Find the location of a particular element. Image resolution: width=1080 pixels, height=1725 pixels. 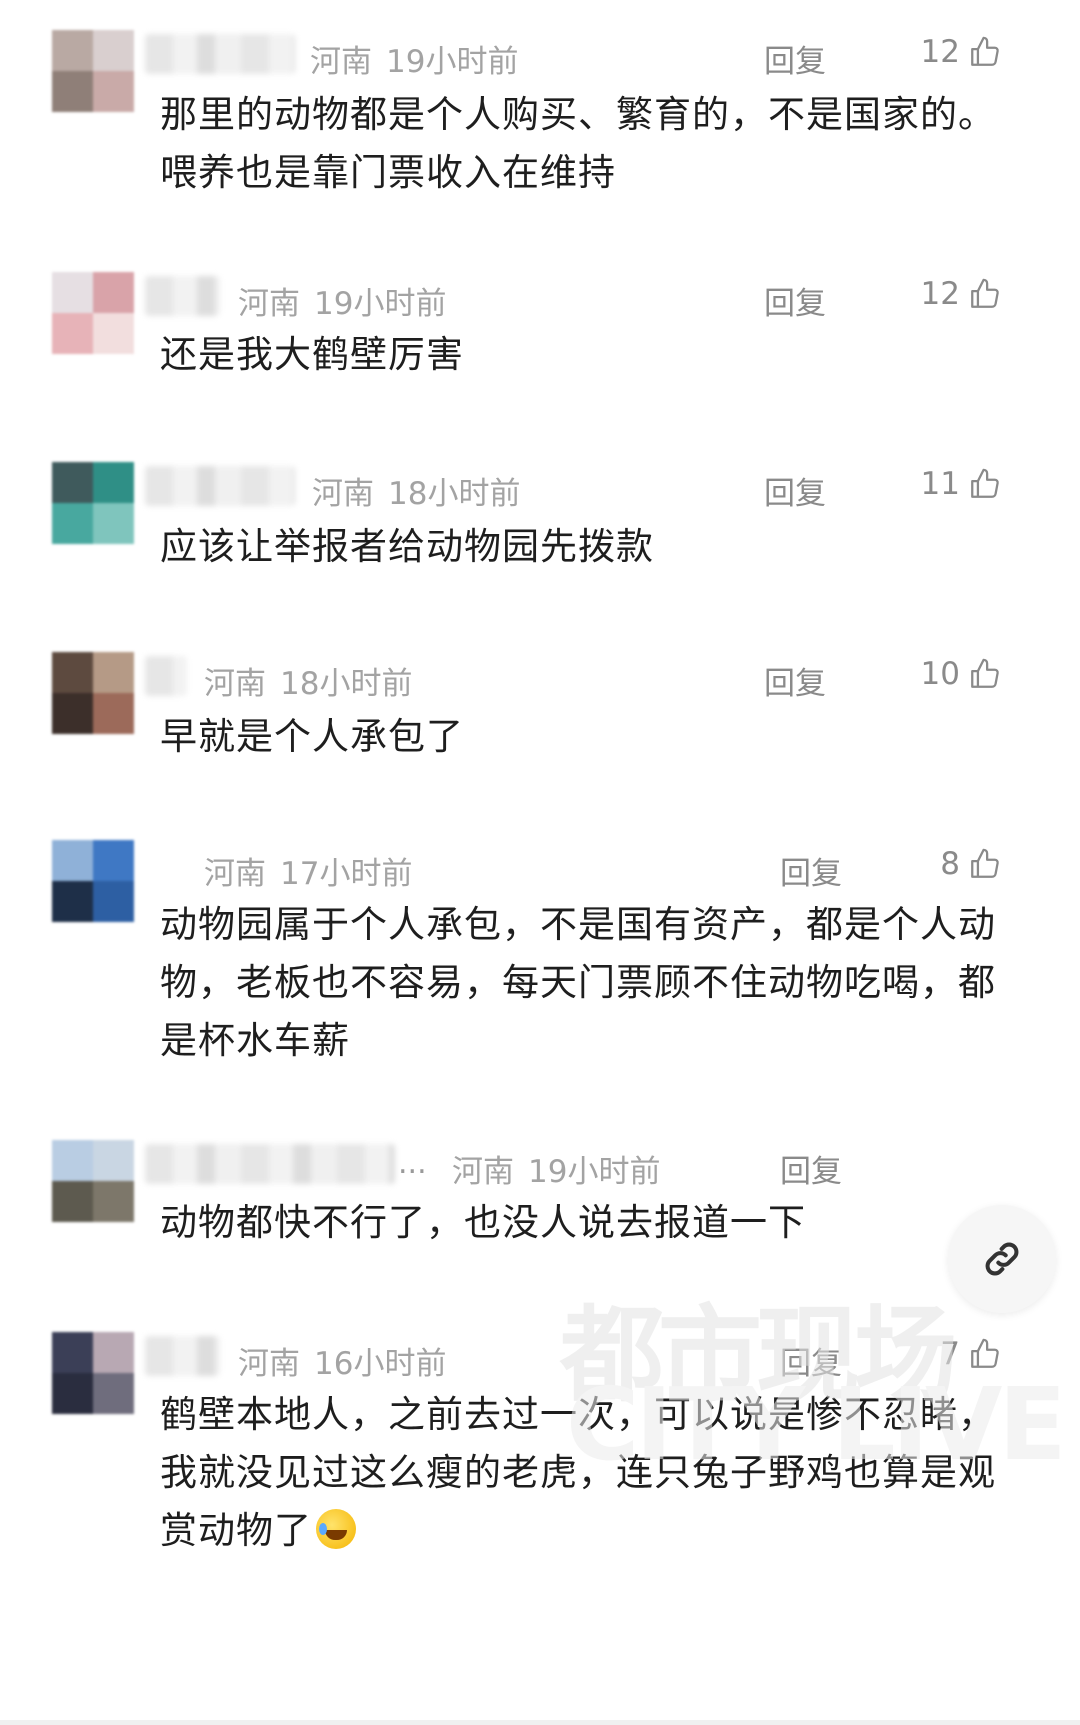

comment-text: 应该让举报者给动物园先拨款 is located at coordinates (407, 546).